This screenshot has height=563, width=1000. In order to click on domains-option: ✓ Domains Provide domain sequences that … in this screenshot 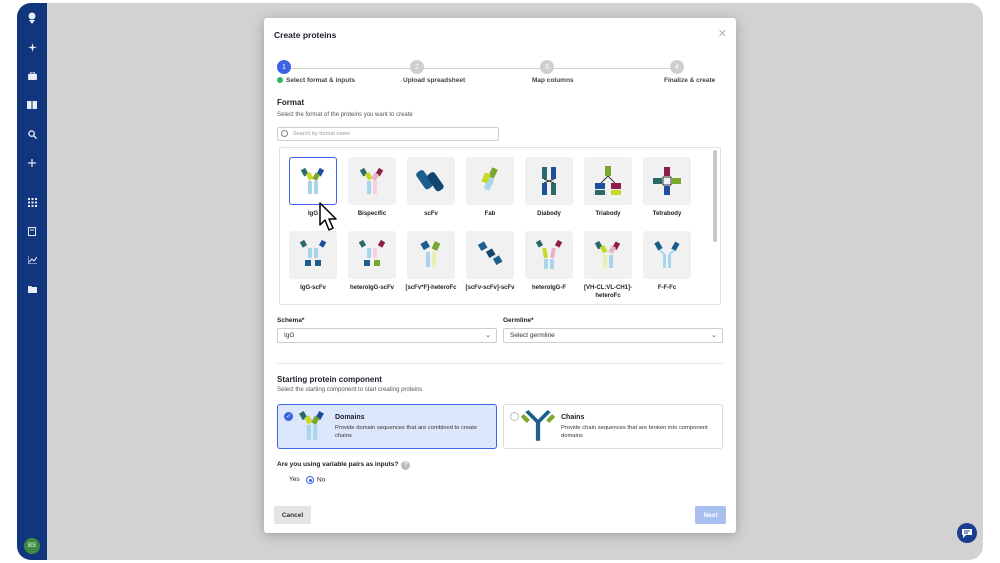, I will do `click(387, 426)`.